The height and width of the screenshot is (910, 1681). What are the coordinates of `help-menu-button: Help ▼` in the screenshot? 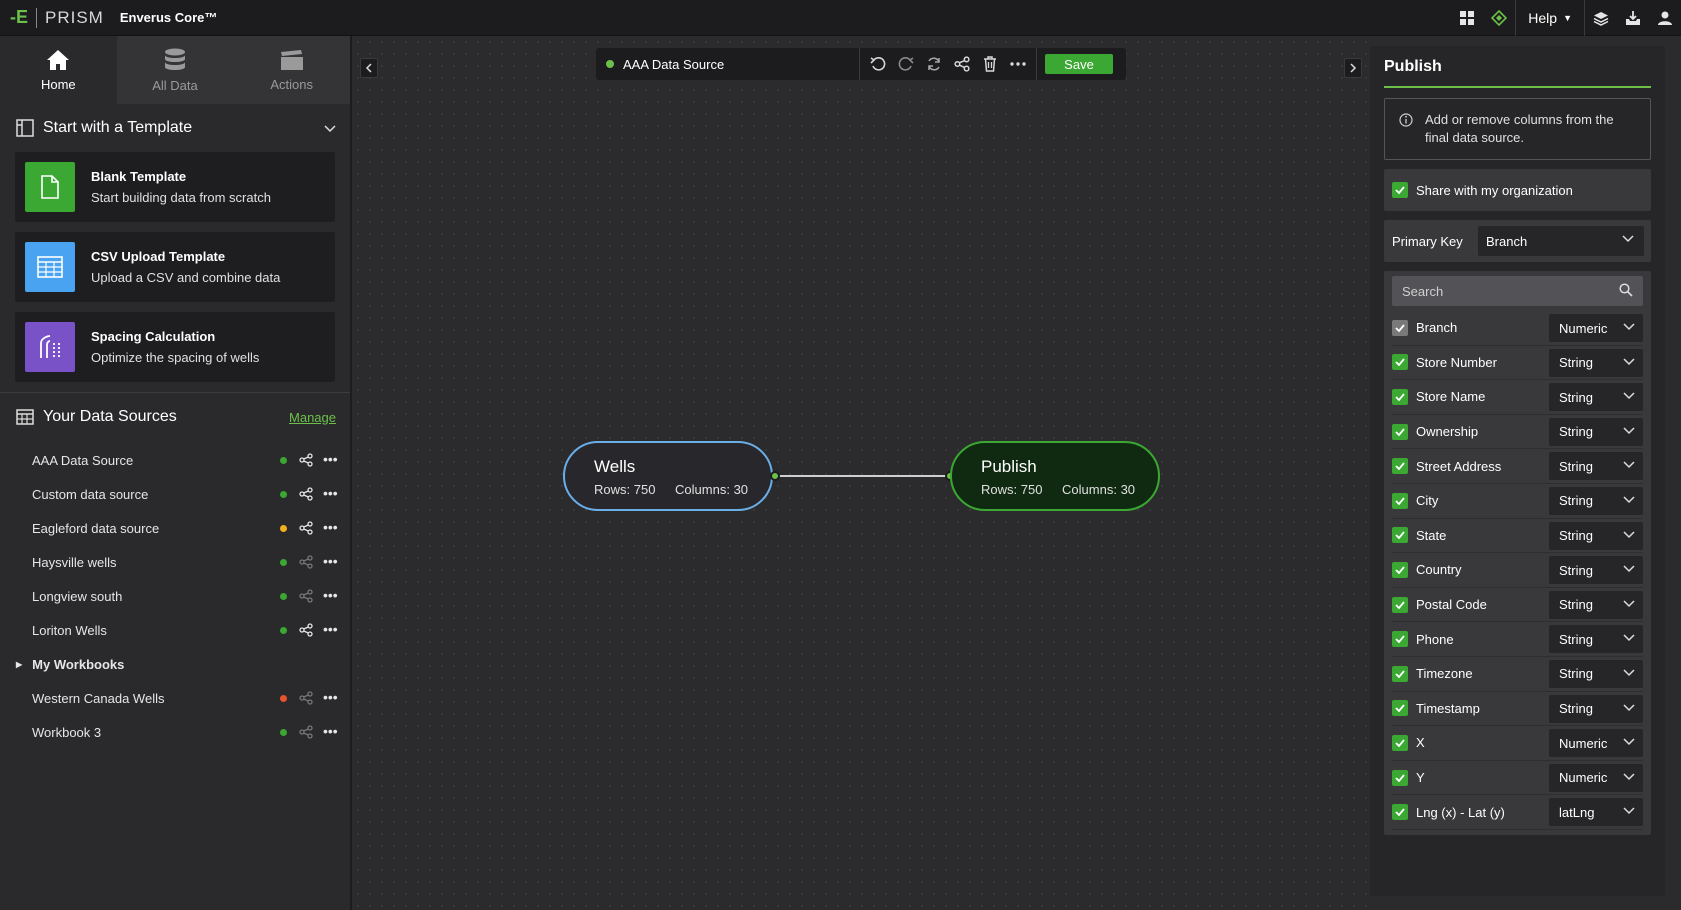 It's located at (1550, 18).